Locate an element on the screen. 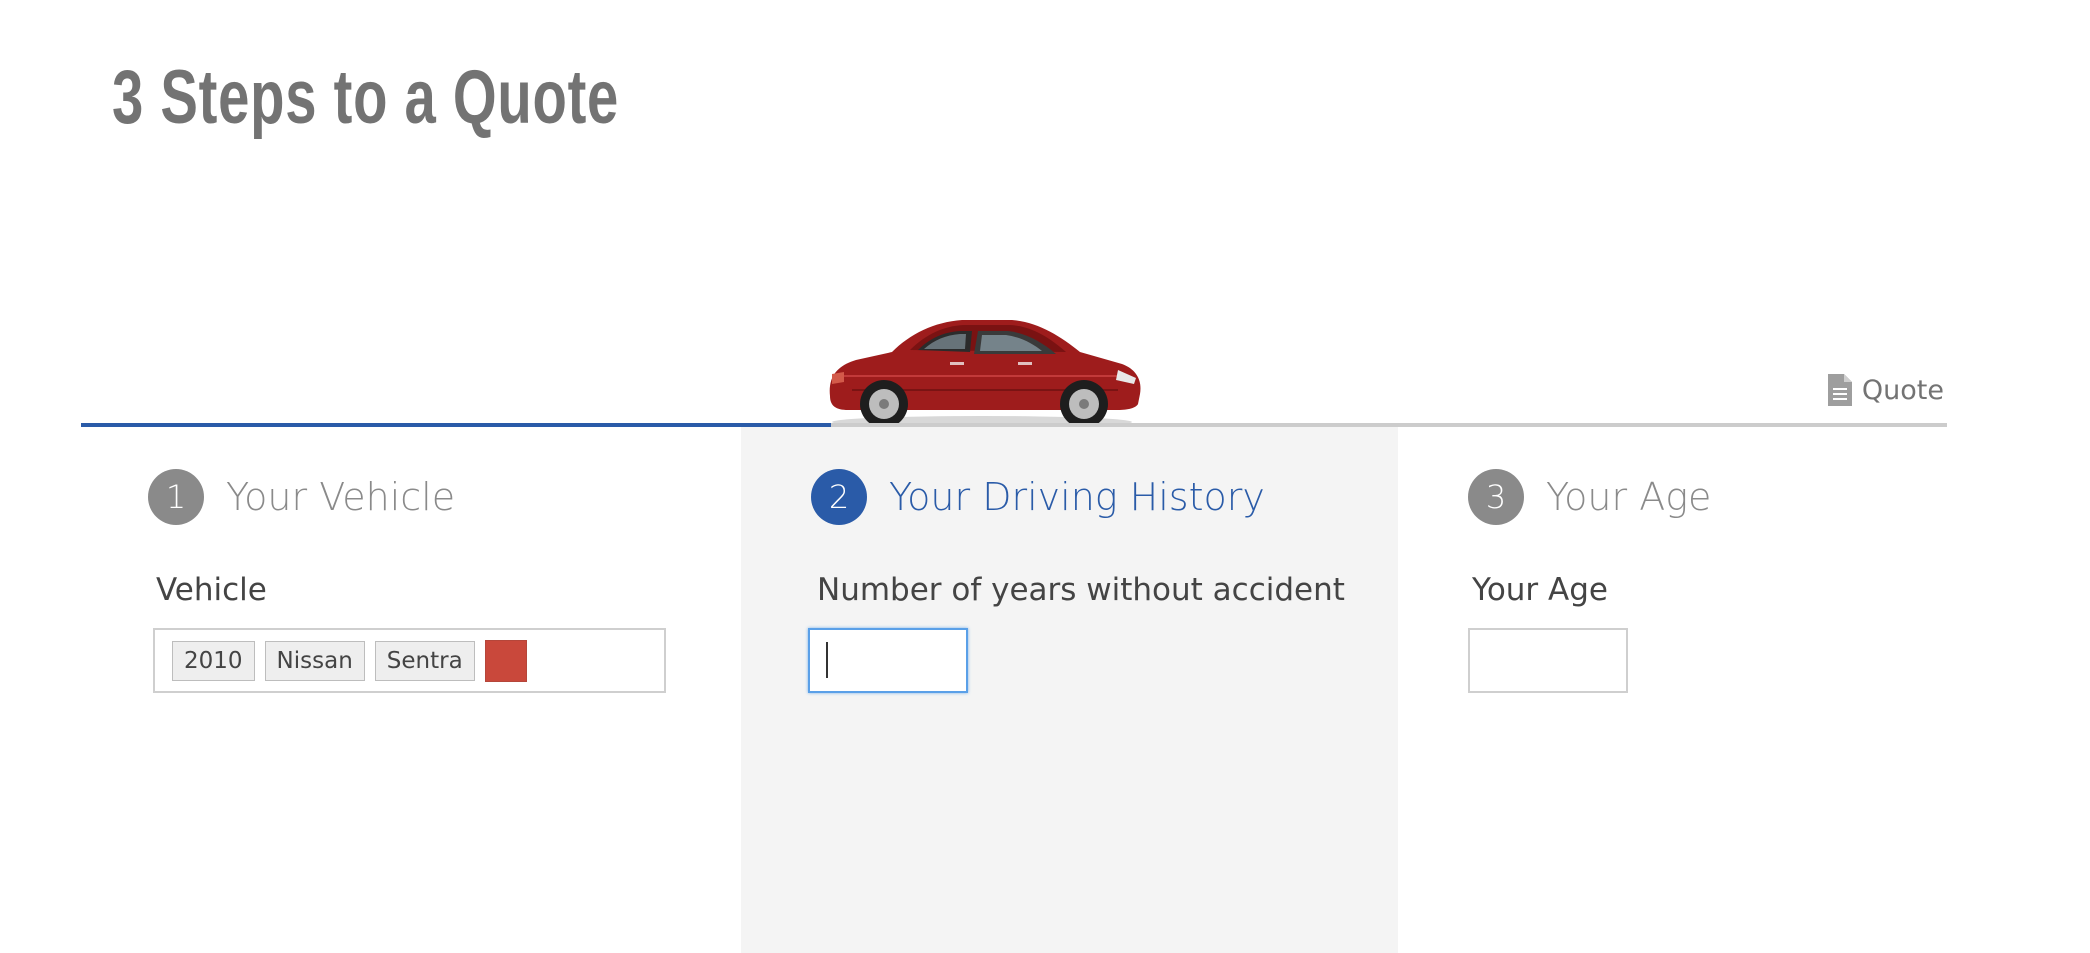 This screenshot has height=953, width=2090. step-header: 3 Your Age is located at coordinates (1589, 497).